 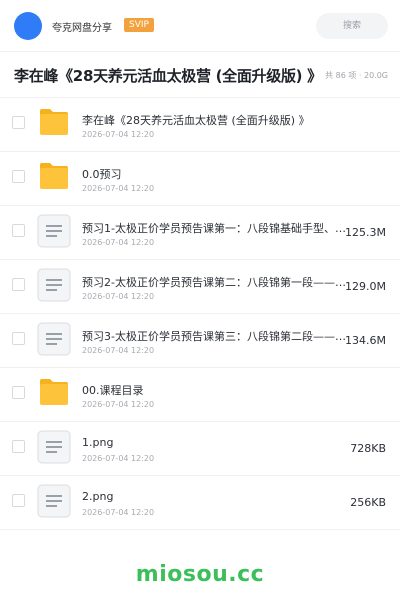 What do you see at coordinates (216, 282) in the screenshot?
I see `file-name: 预习2-太极正价学员预告课第二：八段锦第一段——双手托天理三焦` at bounding box center [216, 282].